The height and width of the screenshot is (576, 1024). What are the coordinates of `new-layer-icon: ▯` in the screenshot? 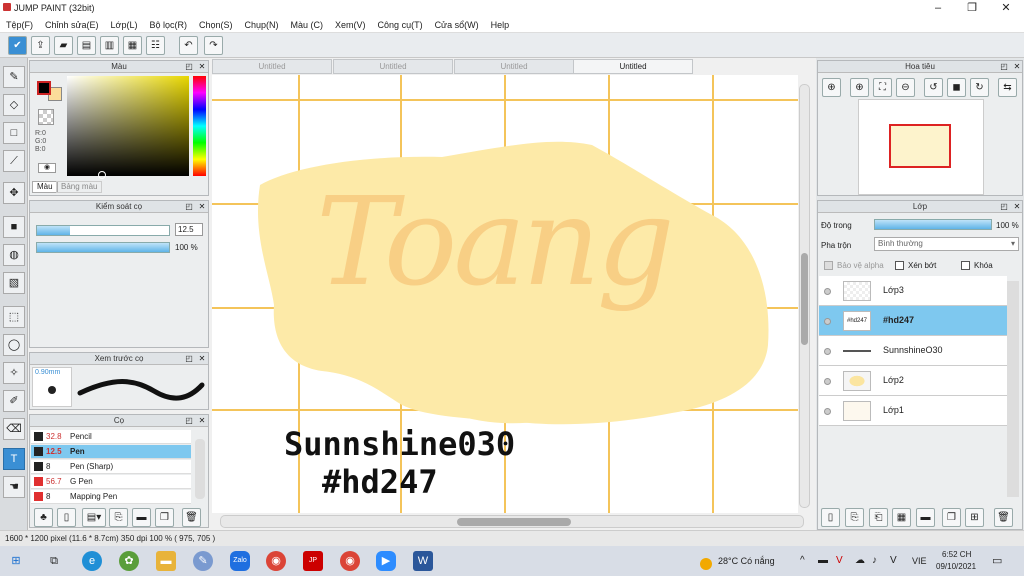 It's located at (830, 517).